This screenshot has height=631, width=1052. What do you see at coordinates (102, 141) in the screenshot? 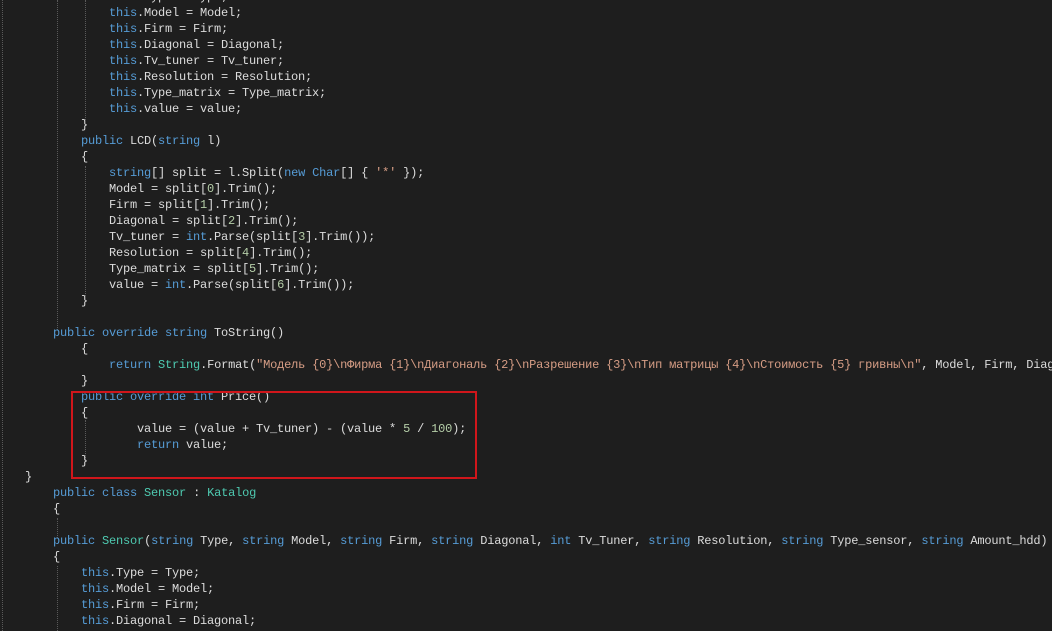
I see `code-token: public` at bounding box center [102, 141].